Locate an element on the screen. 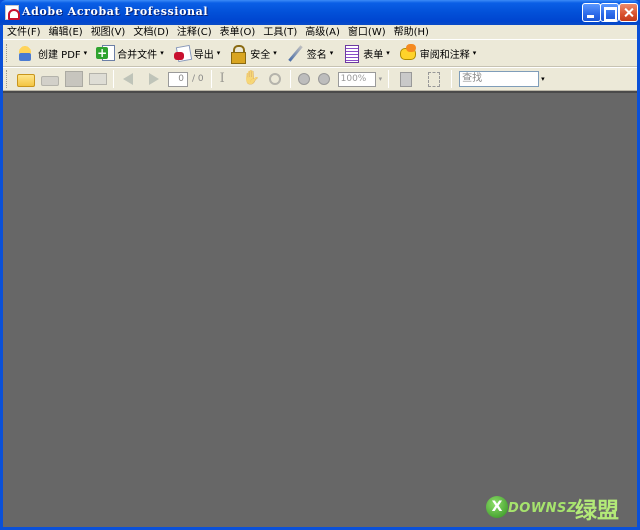  zoom-tool-icon is located at coordinates (275, 79).